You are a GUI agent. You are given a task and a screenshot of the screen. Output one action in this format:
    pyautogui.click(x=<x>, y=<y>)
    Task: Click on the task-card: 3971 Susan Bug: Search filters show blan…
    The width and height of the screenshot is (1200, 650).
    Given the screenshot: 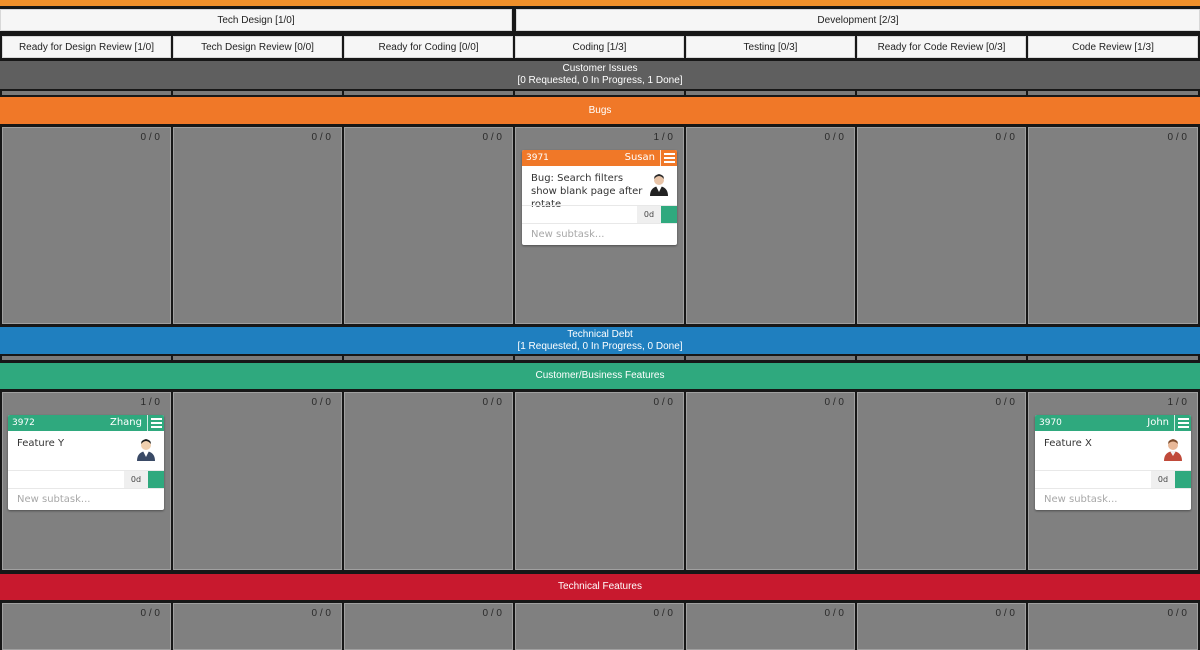 What is the action you would take?
    pyautogui.click(x=599, y=197)
    